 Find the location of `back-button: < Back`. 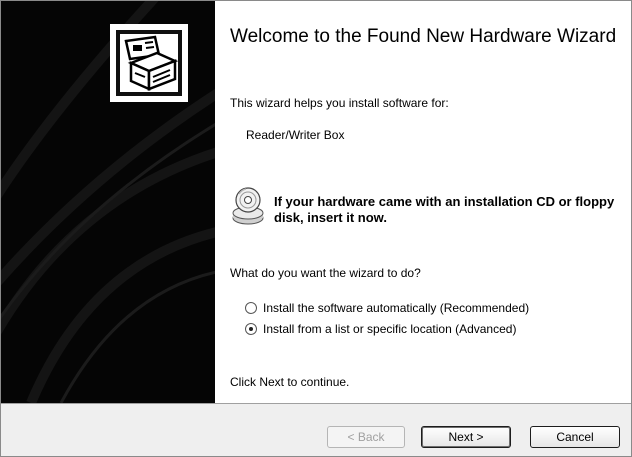

back-button: < Back is located at coordinates (366, 437).